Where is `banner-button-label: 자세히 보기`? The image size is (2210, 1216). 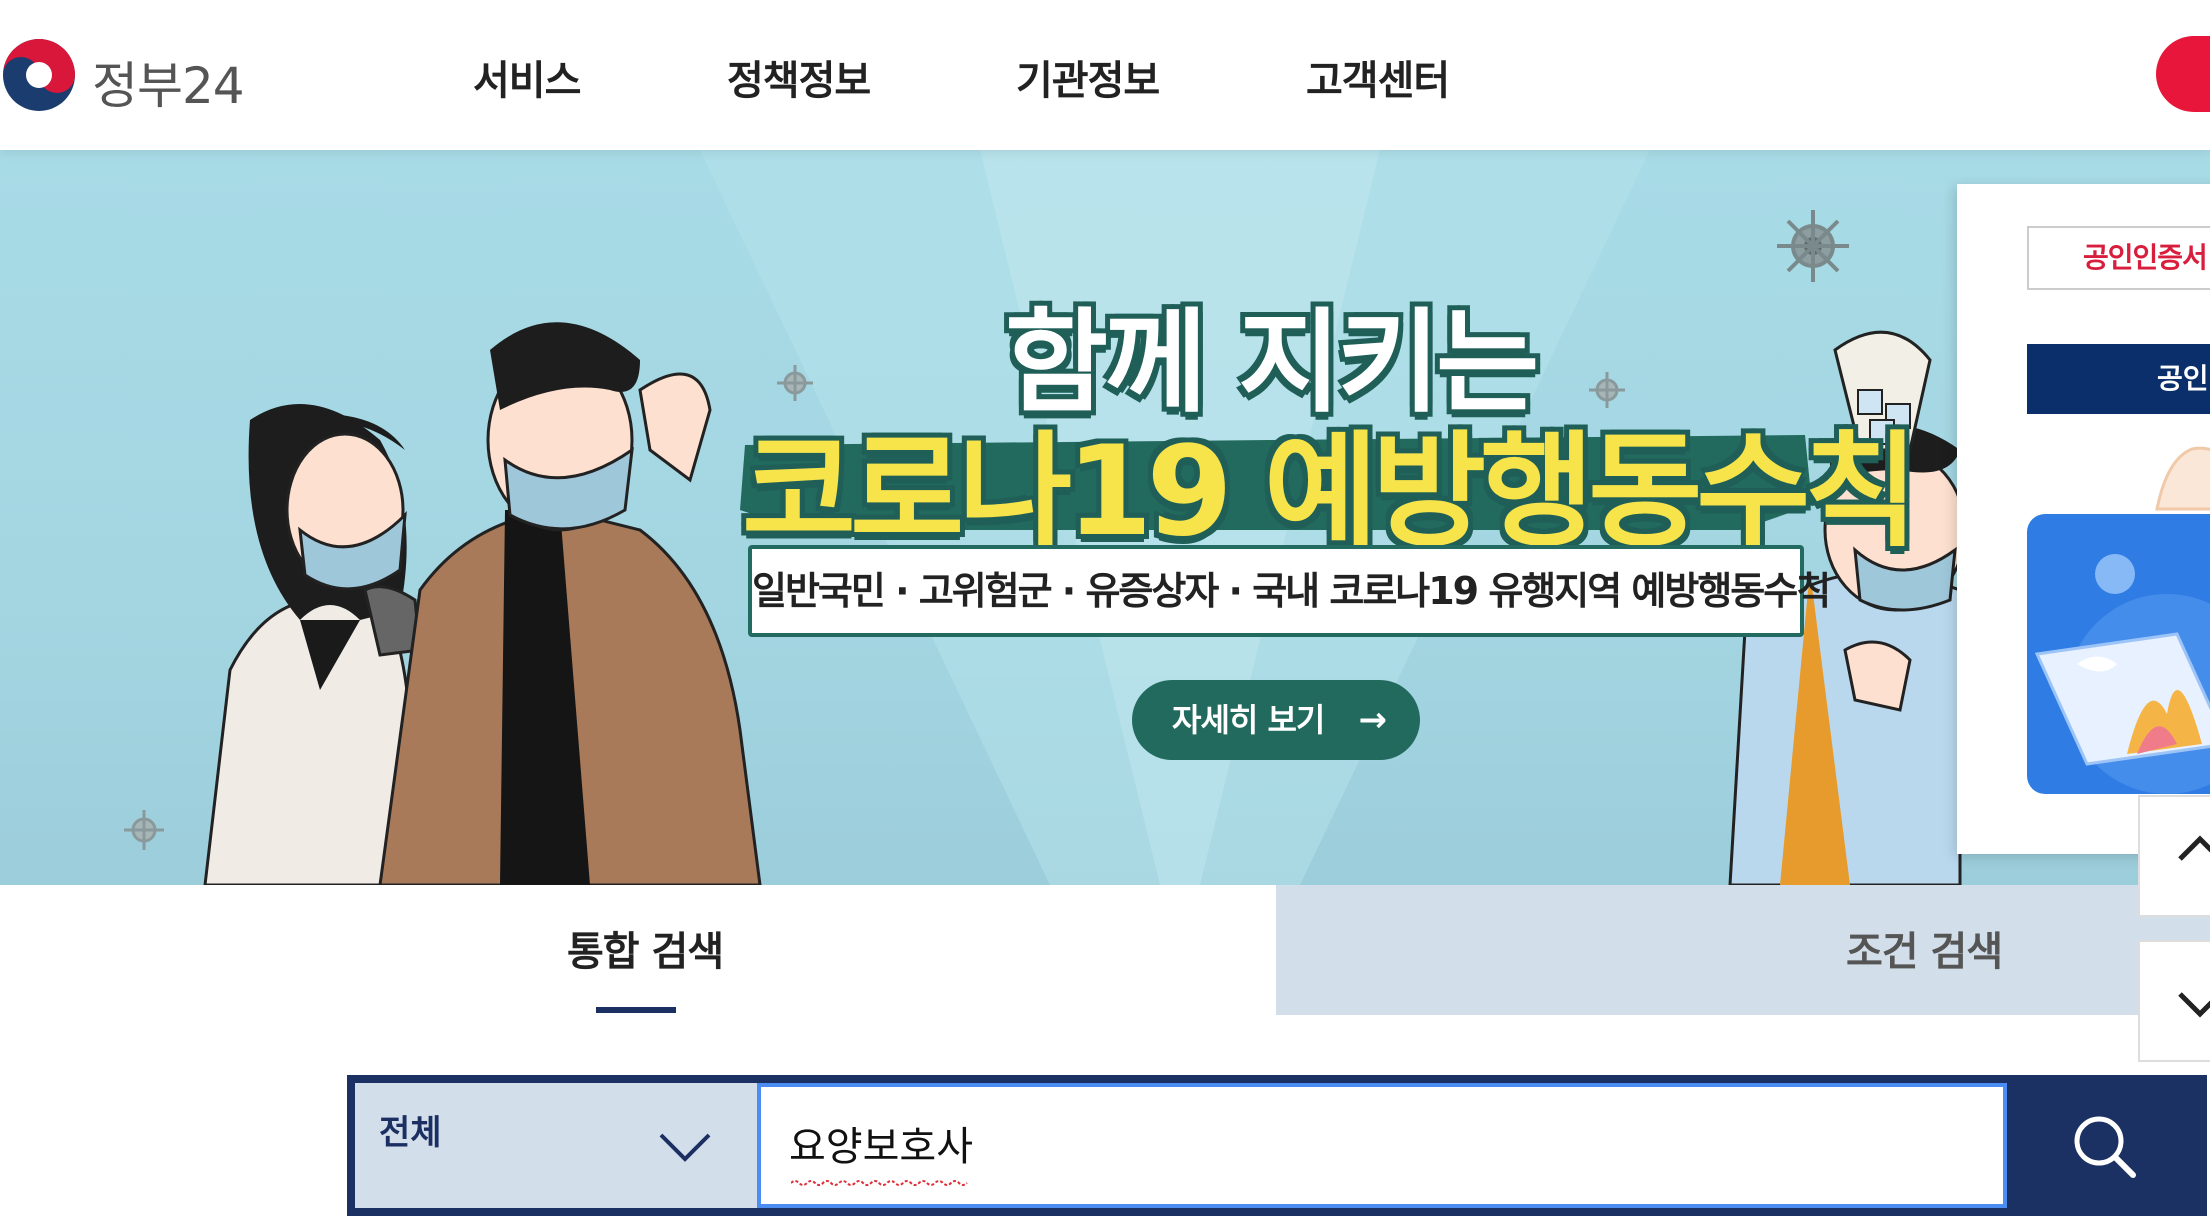
banner-button-label: 자세히 보기 is located at coordinates (1248, 720).